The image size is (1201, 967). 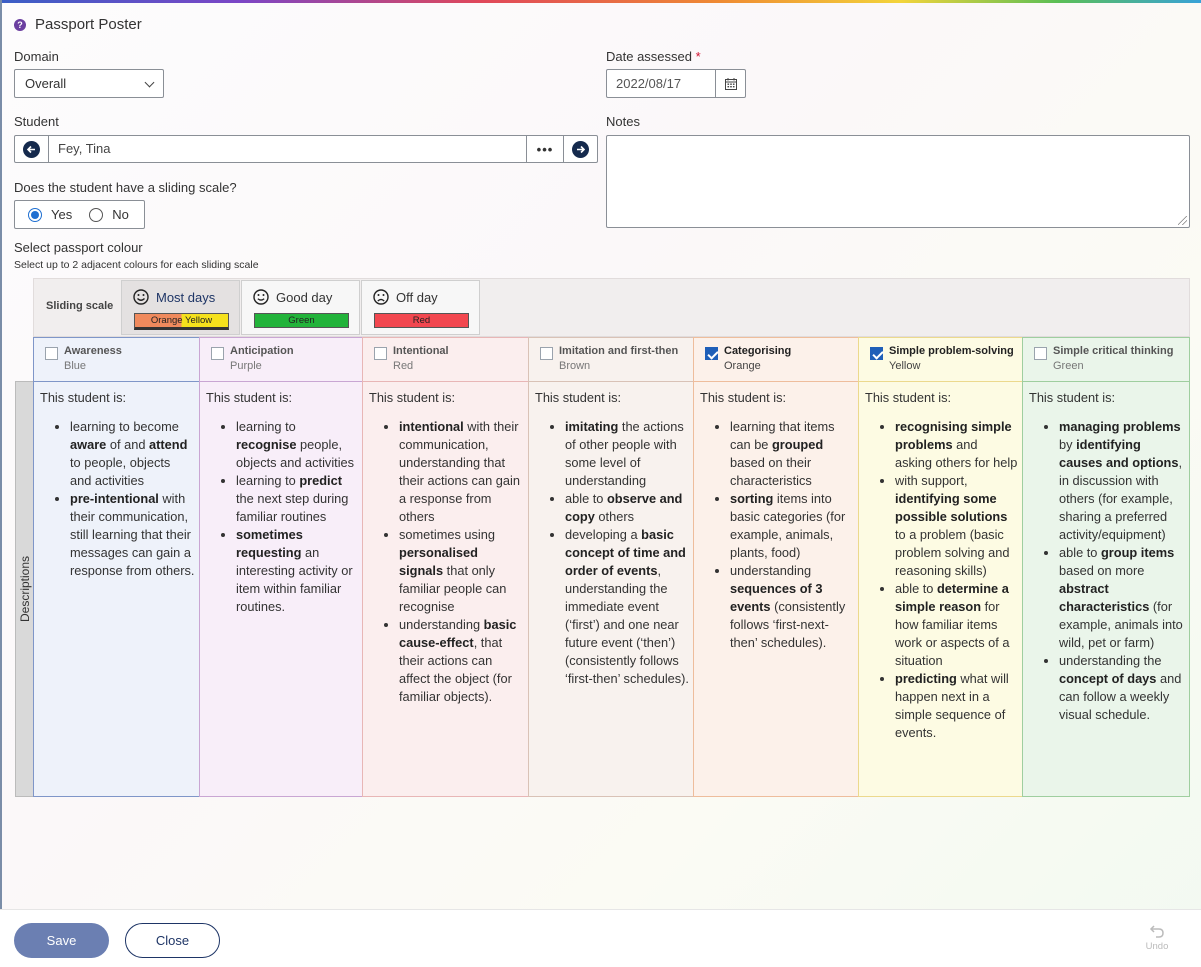 I want to click on radio-no: No, so click(x=109, y=214).